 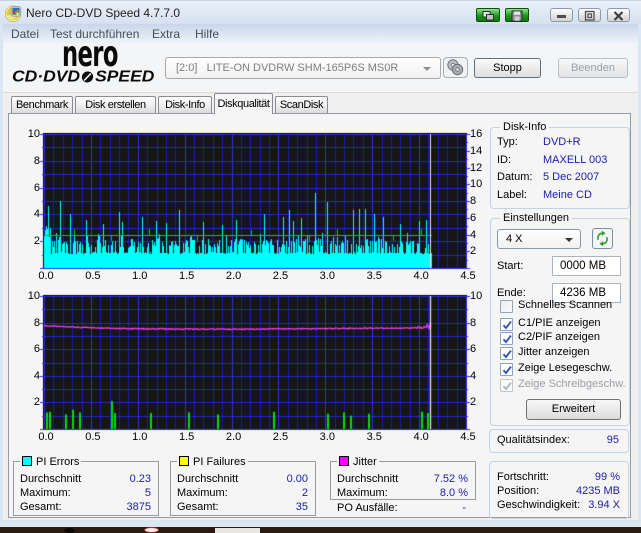 What do you see at coordinates (607, 477) in the screenshot?
I see `progress-value: 99 %` at bounding box center [607, 477].